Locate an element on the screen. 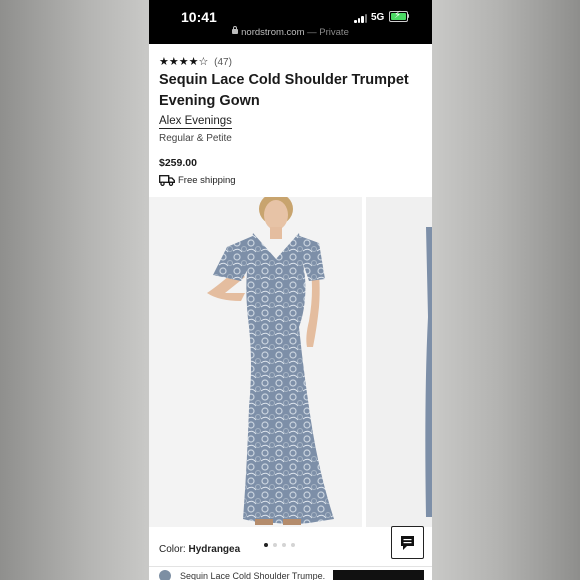 Image resolution: width=580 pixels, height=580 pixels. product-photo-next is located at coordinates (399, 362).